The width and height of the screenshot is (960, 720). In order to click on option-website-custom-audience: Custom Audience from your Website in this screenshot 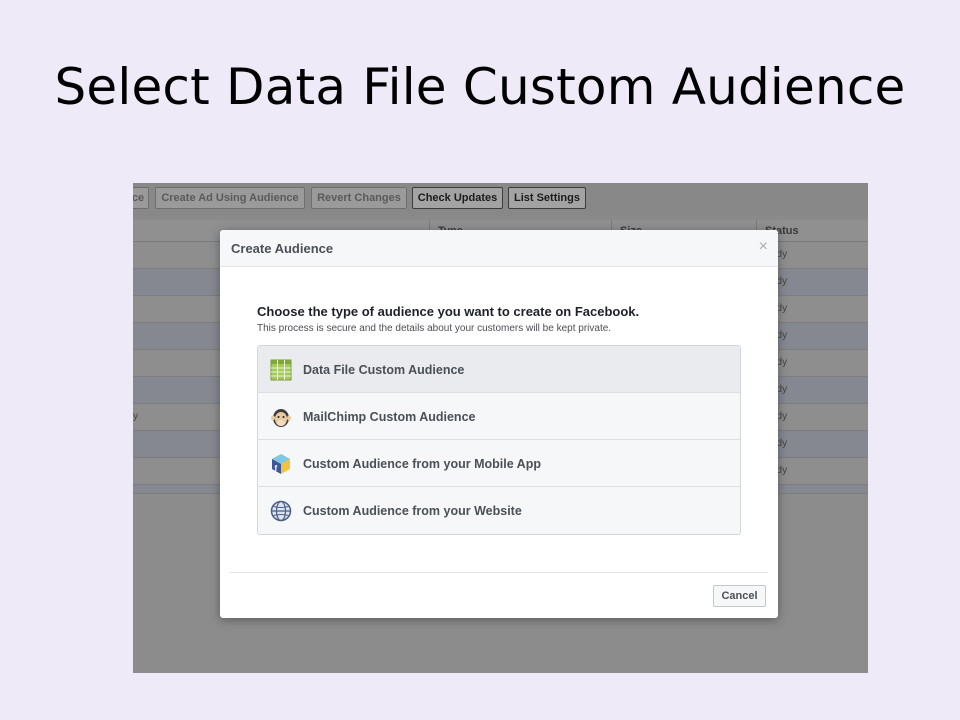, I will do `click(499, 510)`.